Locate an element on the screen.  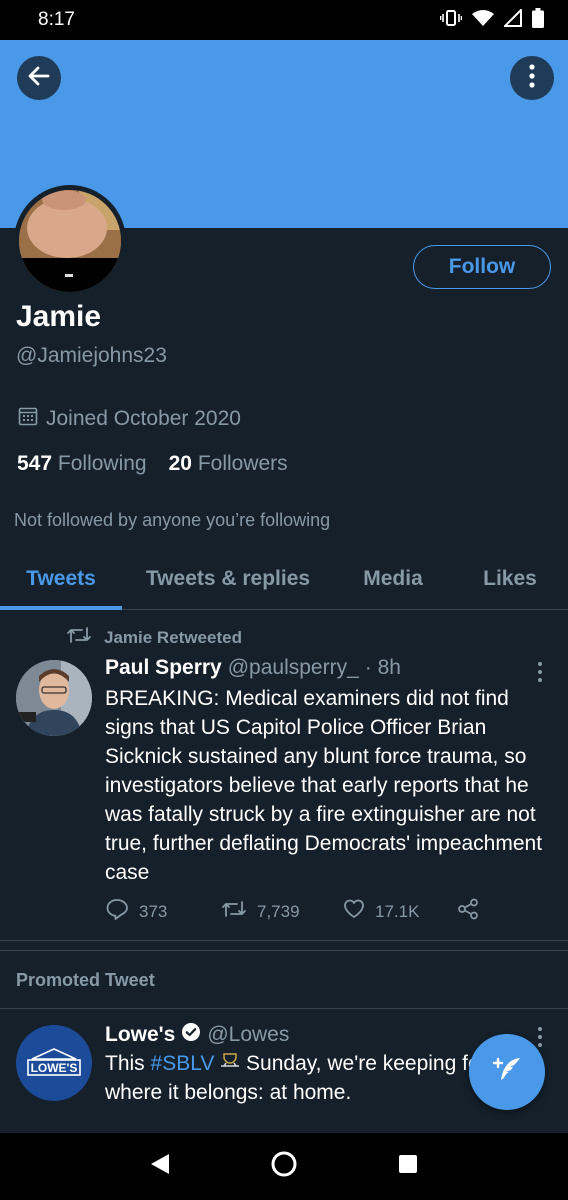
compose-feather-icon is located at coordinates (507, 1072).